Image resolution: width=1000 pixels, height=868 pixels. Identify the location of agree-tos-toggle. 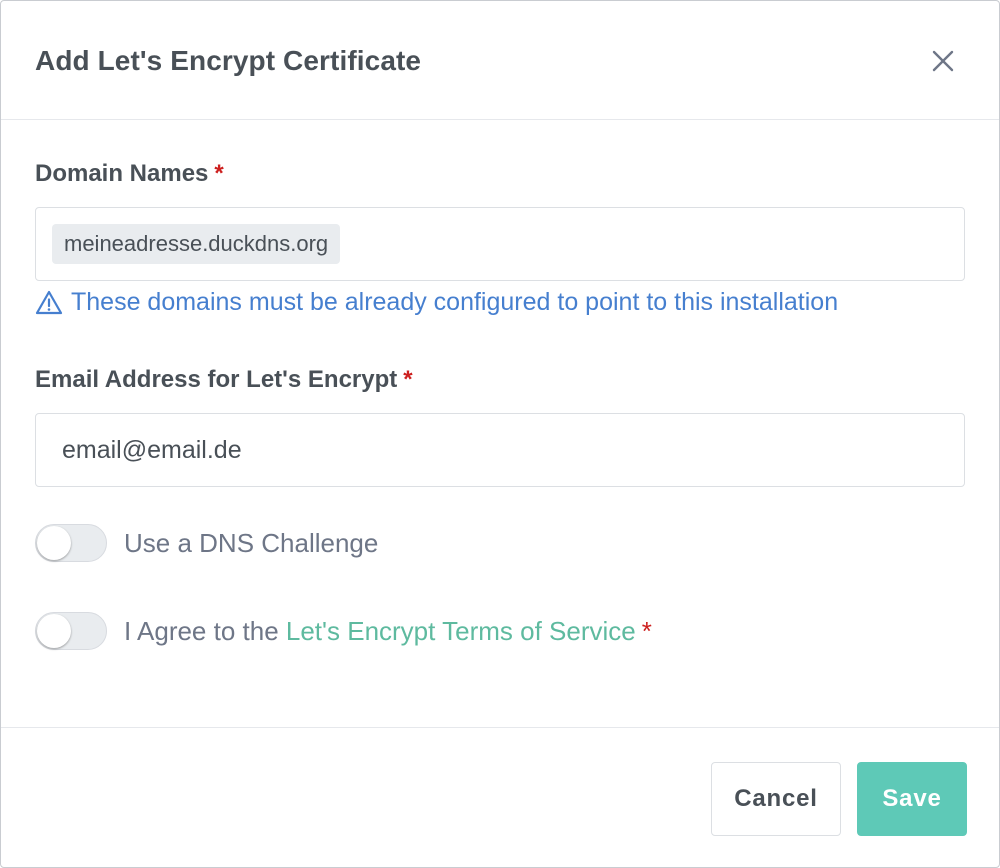
(71, 631).